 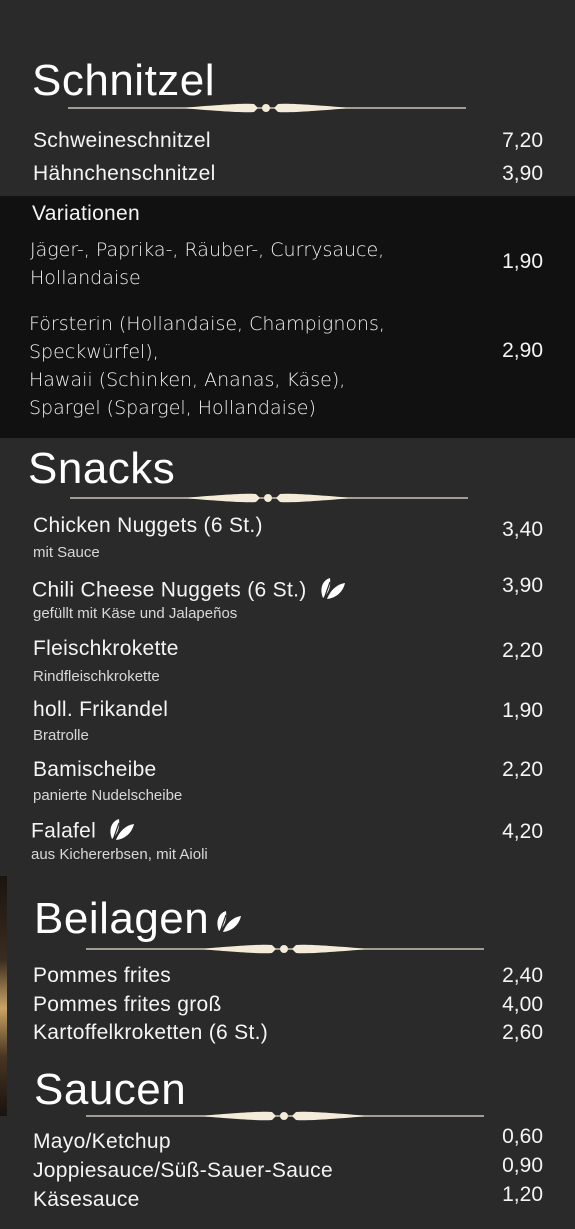 What do you see at coordinates (522, 350) in the screenshot?
I see `variation-price: 2,90` at bounding box center [522, 350].